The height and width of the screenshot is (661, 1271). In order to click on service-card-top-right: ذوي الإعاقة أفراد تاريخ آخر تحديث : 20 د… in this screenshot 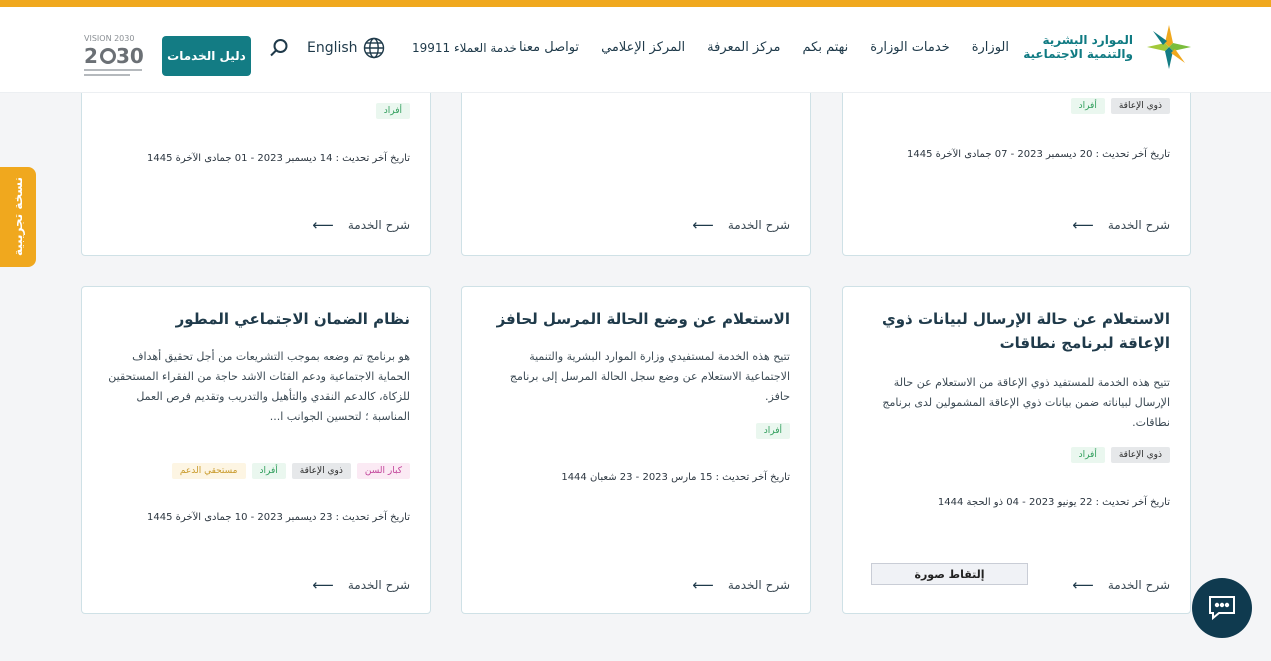, I will do `click(1016, 163)`.